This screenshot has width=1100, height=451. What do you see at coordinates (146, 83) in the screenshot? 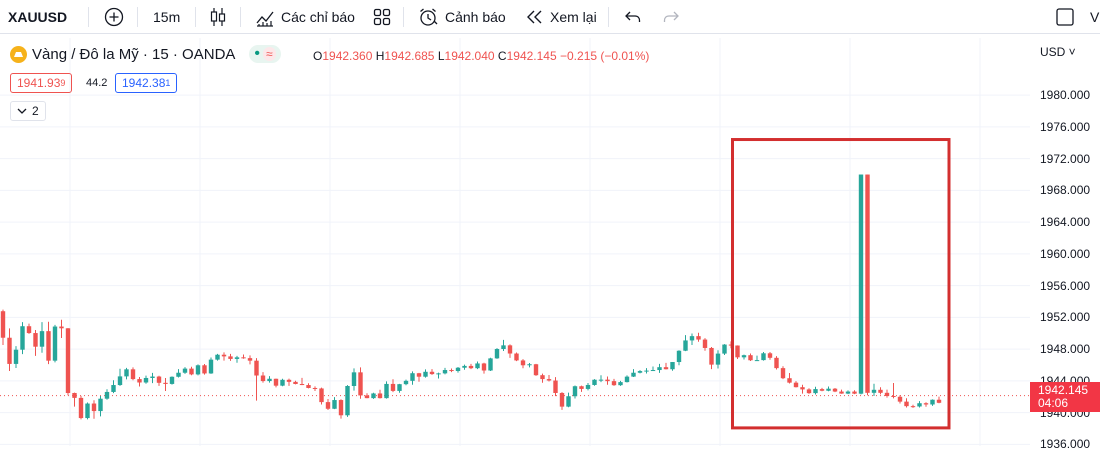
I see `buy-price-button: 1942.38 1` at bounding box center [146, 83].